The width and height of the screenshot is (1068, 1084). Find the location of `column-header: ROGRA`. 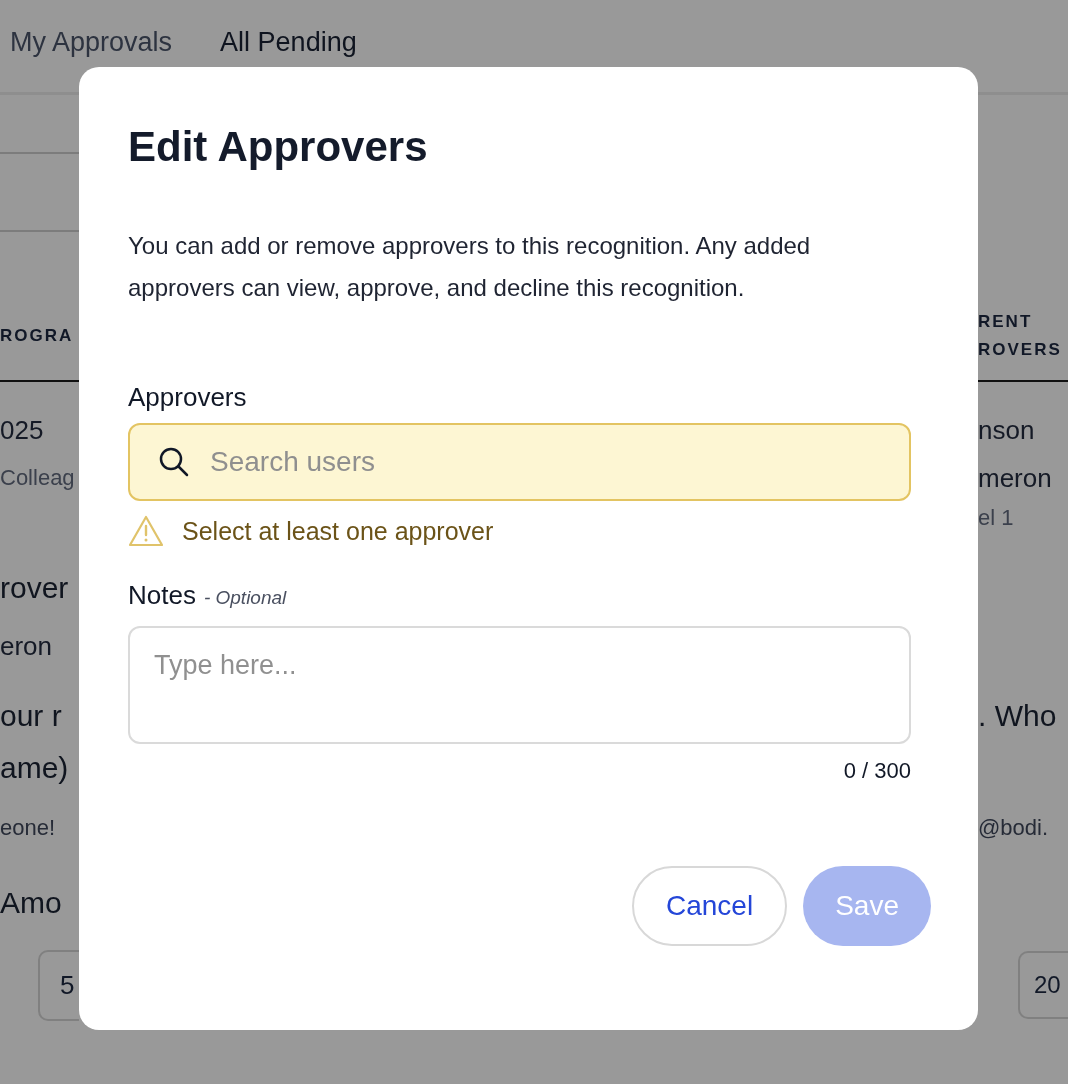

column-header: ROGRA is located at coordinates (37, 336).